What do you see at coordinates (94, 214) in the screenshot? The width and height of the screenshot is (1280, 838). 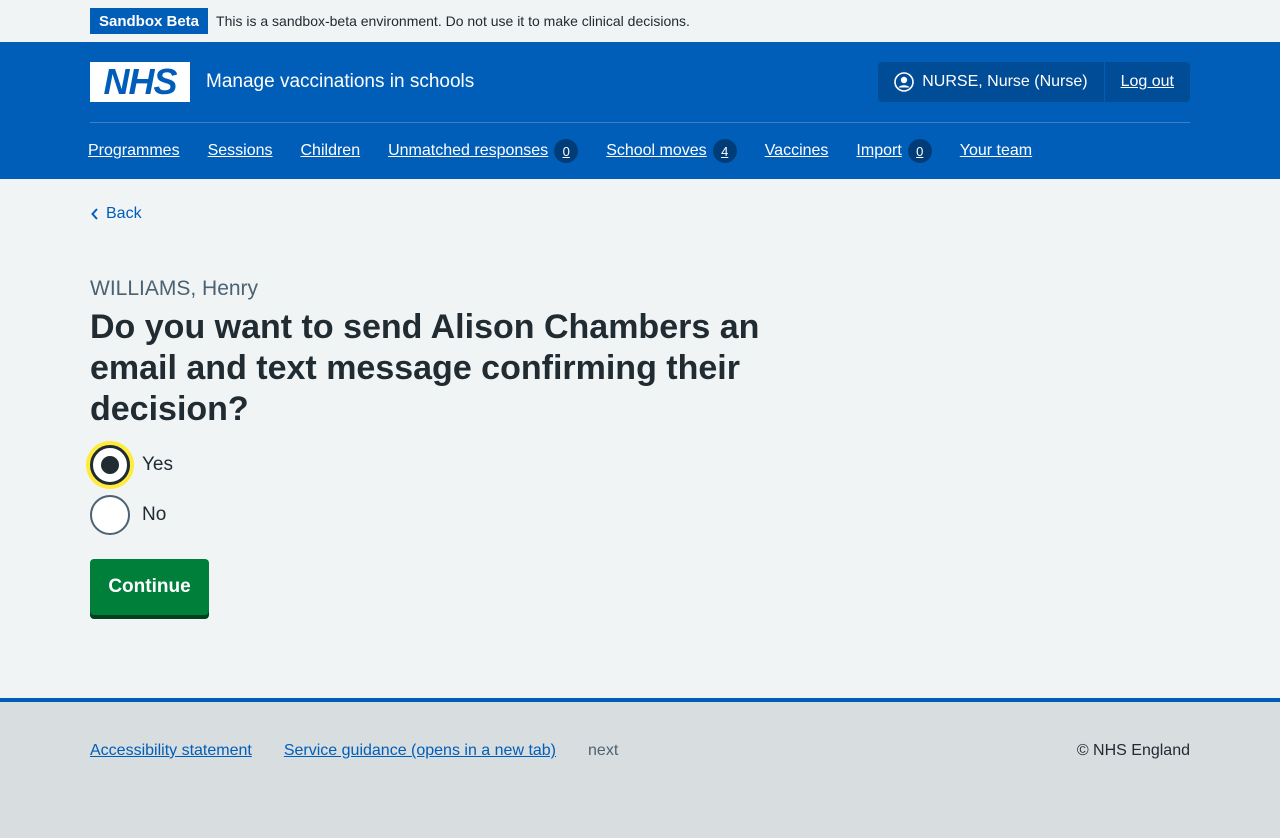 I see `chevron-left-icon` at bounding box center [94, 214].